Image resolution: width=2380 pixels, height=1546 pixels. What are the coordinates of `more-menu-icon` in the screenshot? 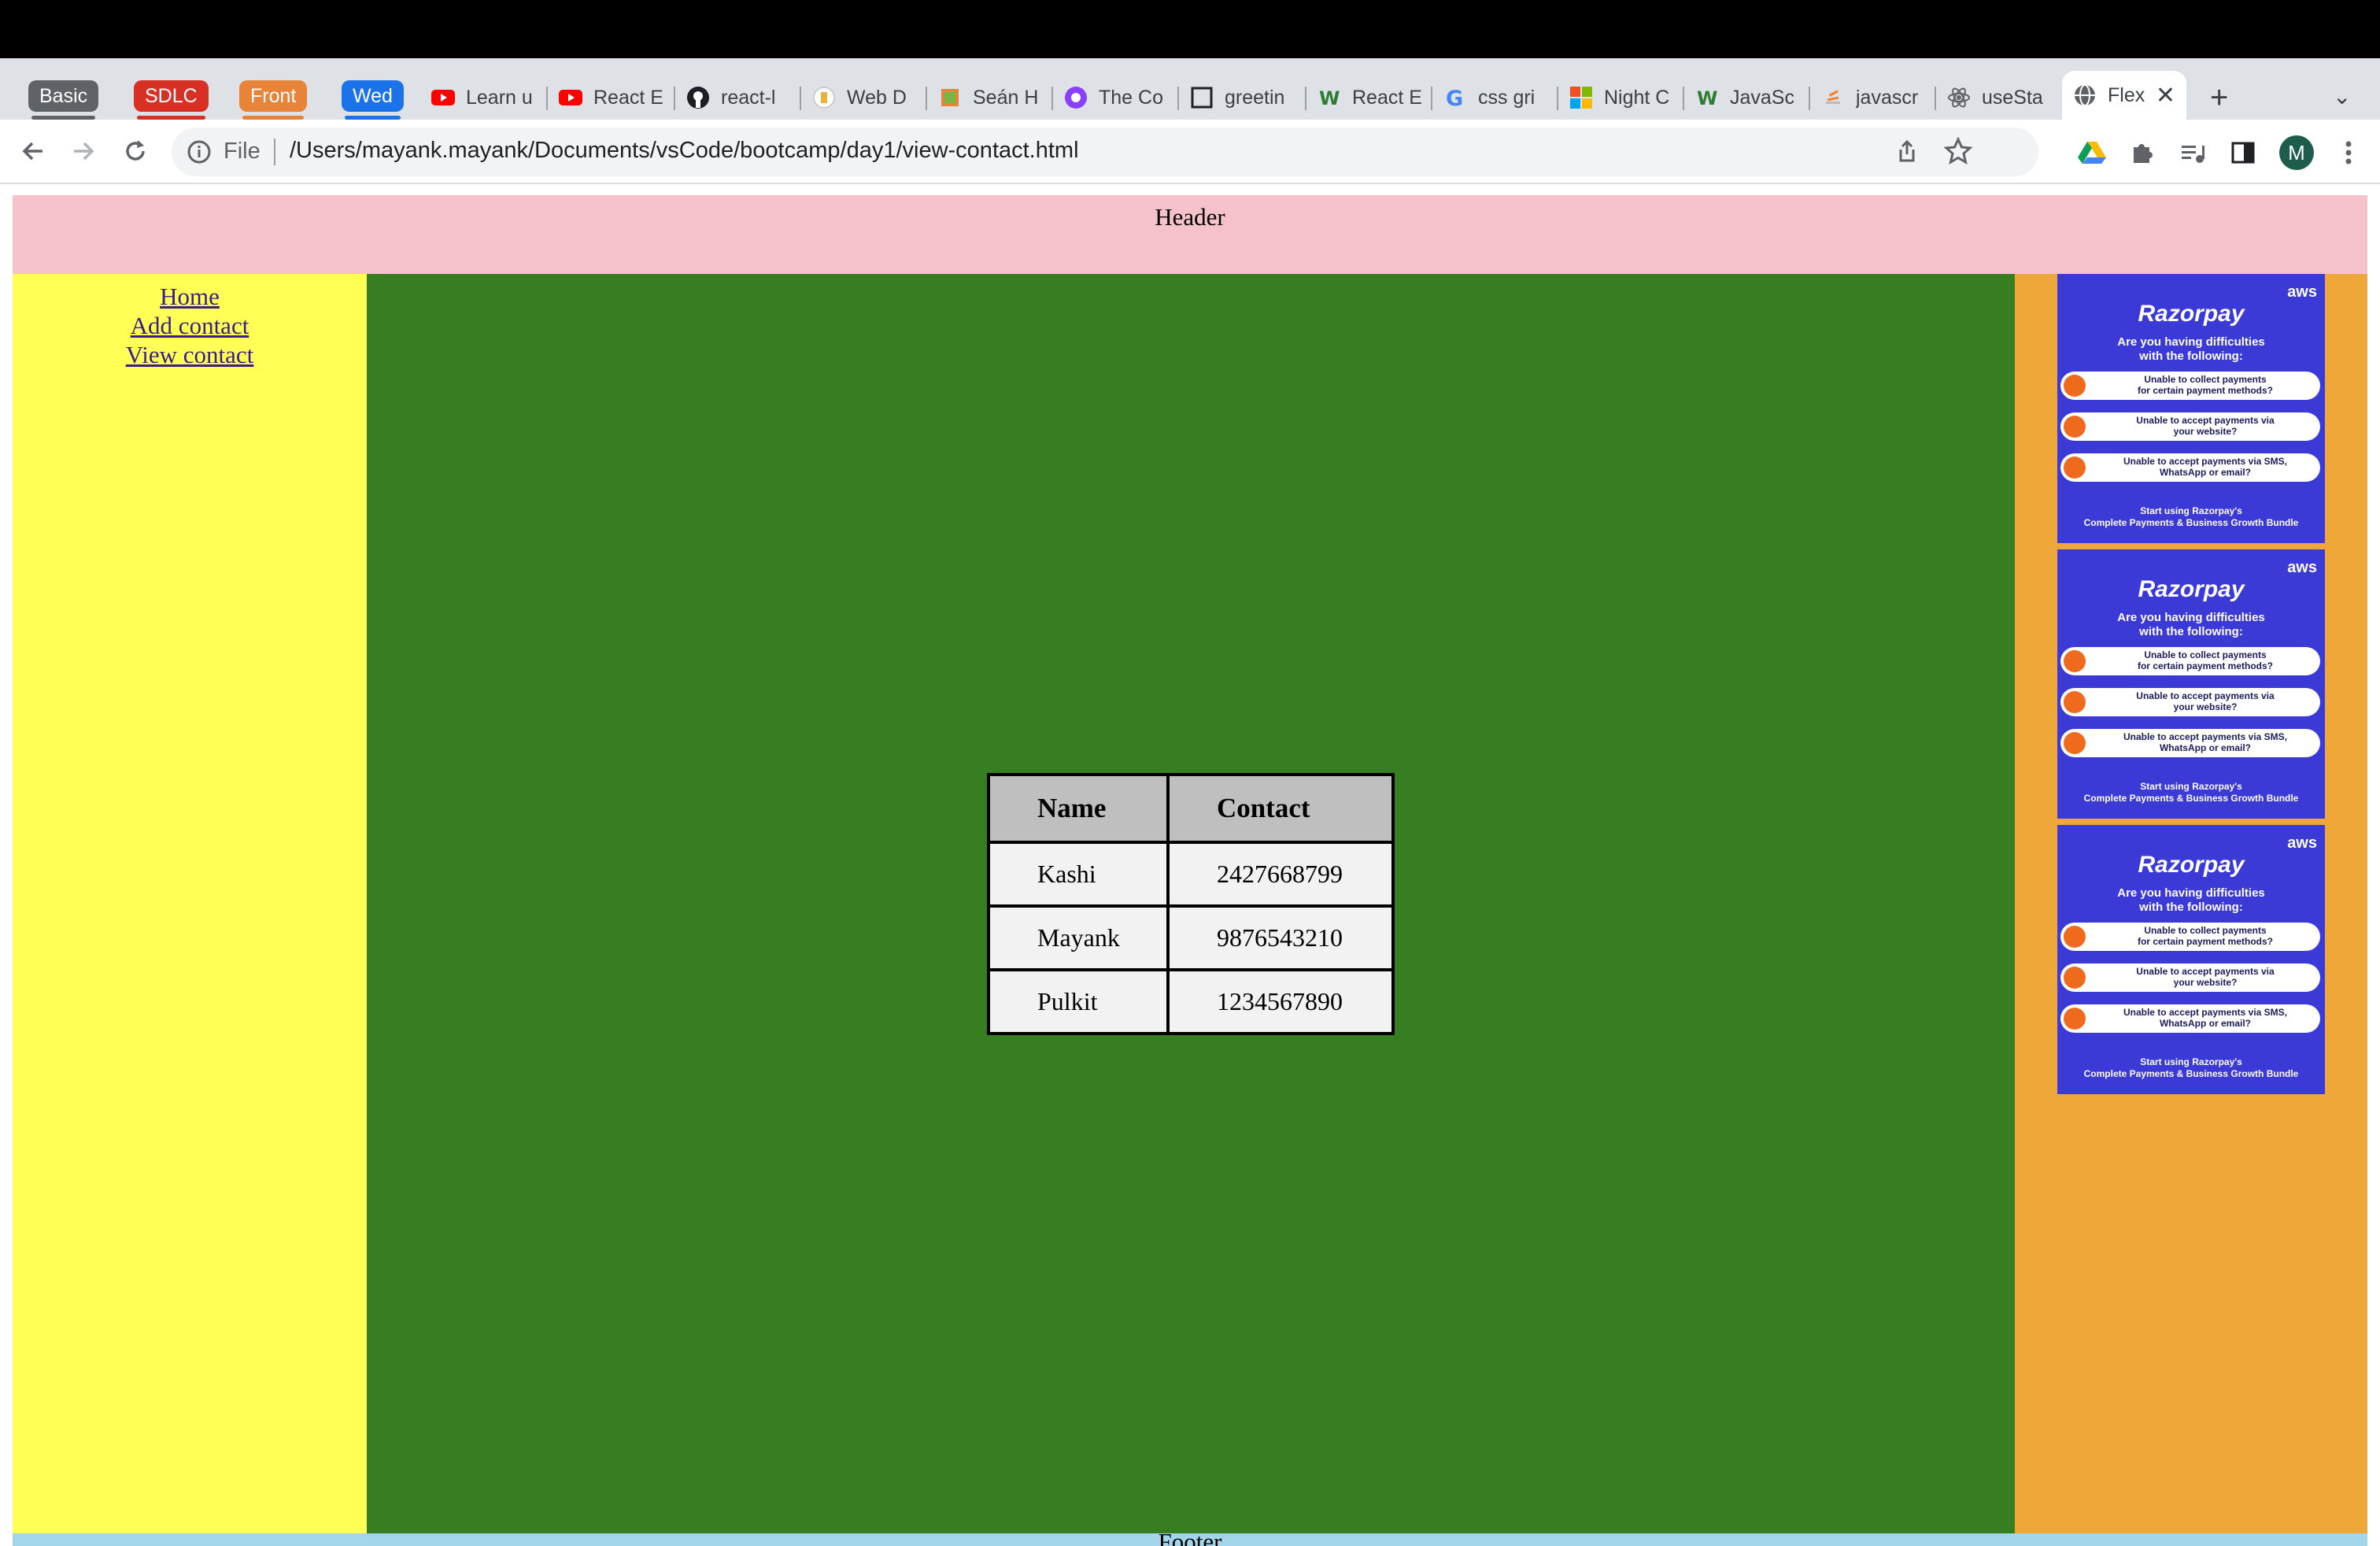 It's located at (2348, 152).